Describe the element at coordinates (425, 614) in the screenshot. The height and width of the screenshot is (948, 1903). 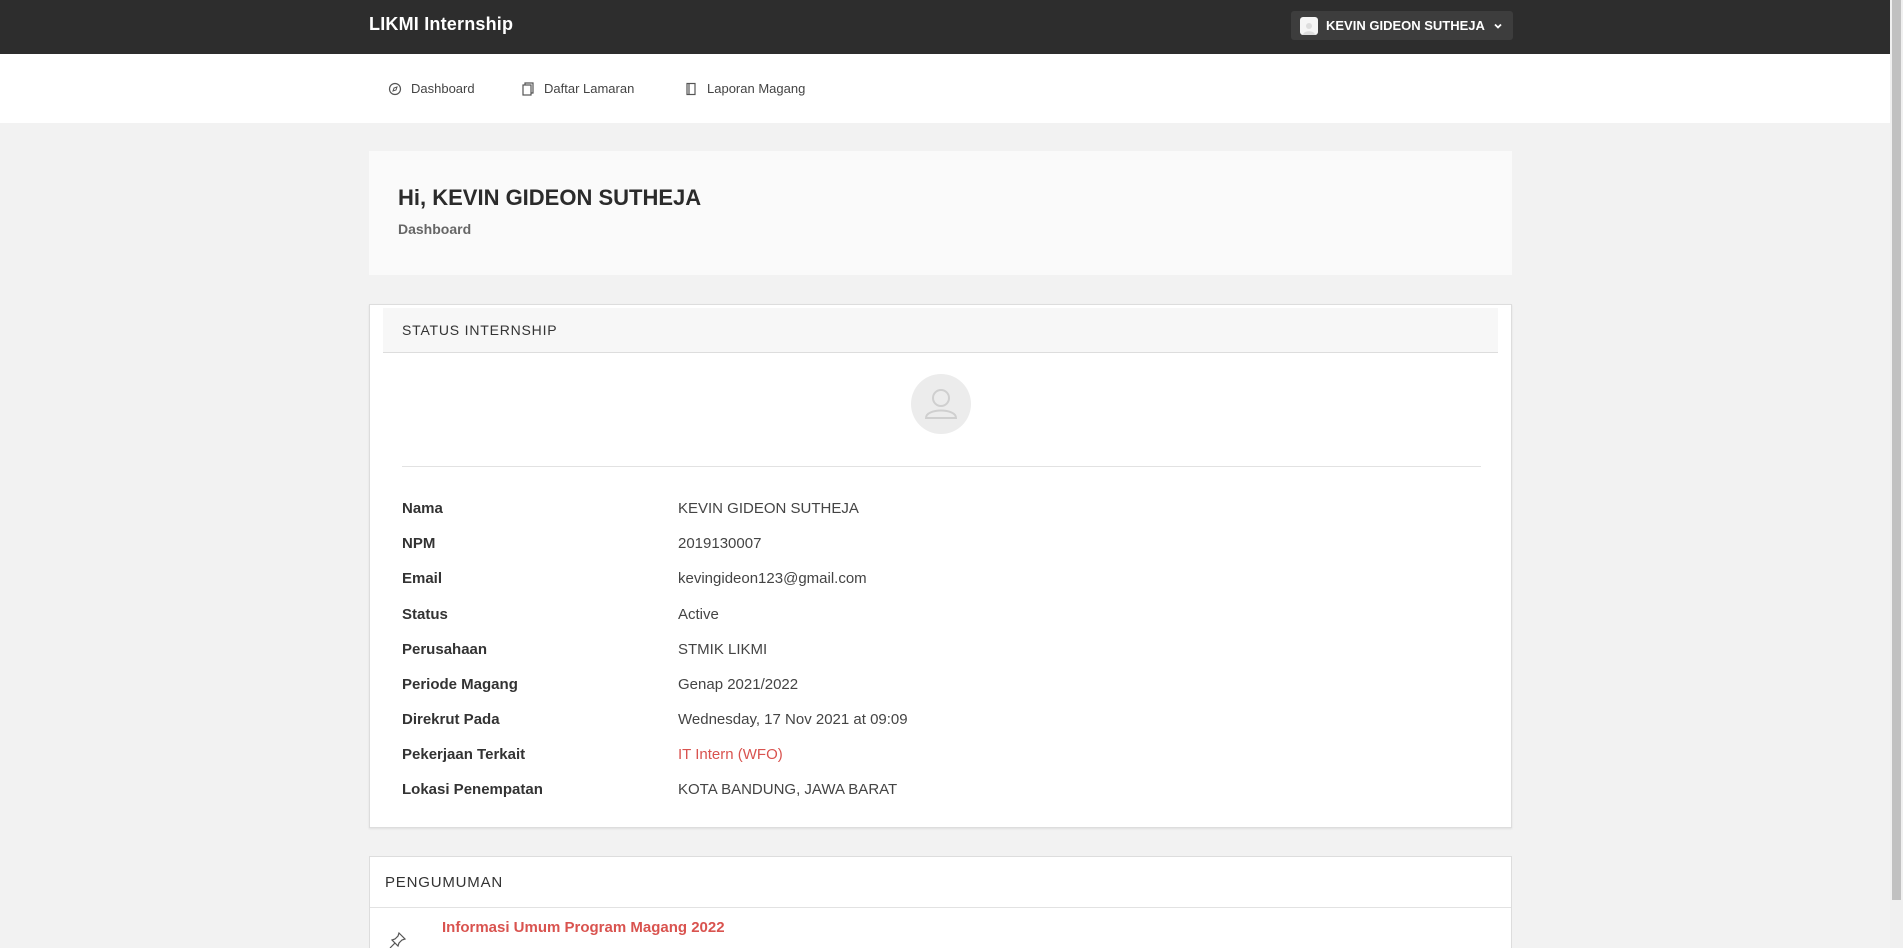
I see `field-label: Status` at that location.